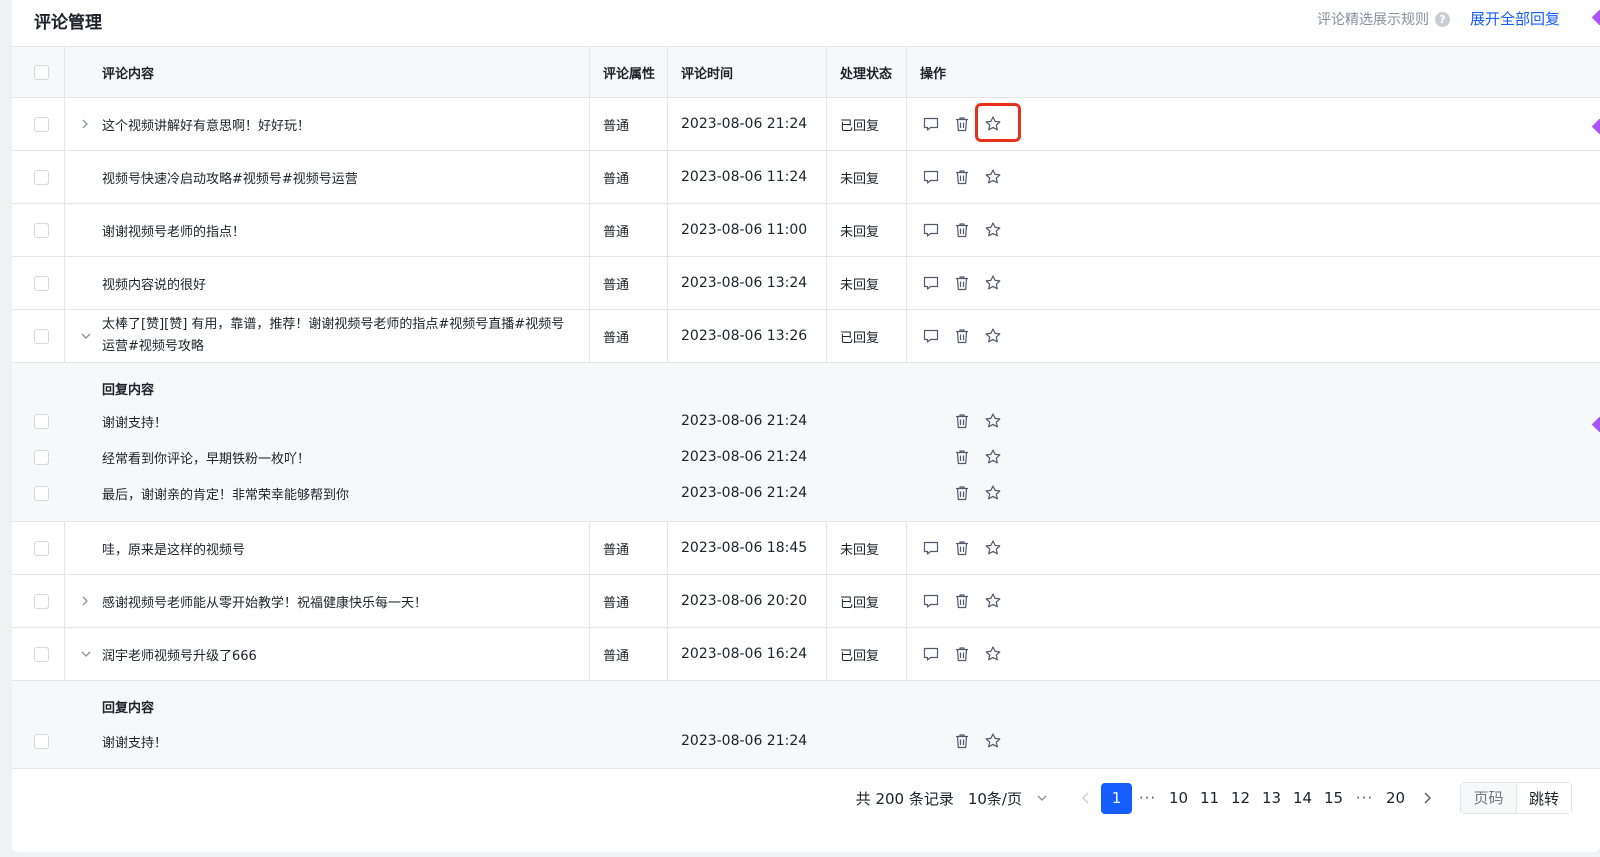  Describe the element at coordinates (1373, 20) in the screenshot. I see `rule-link-label: 评论精选展示规则` at that location.